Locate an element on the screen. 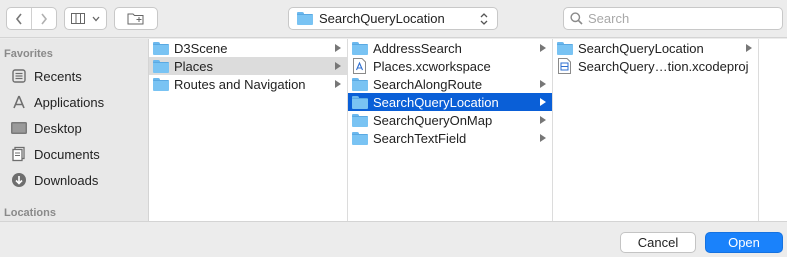 The height and width of the screenshot is (257, 787). list-item: SearchQueryOnMap is located at coordinates (450, 120).